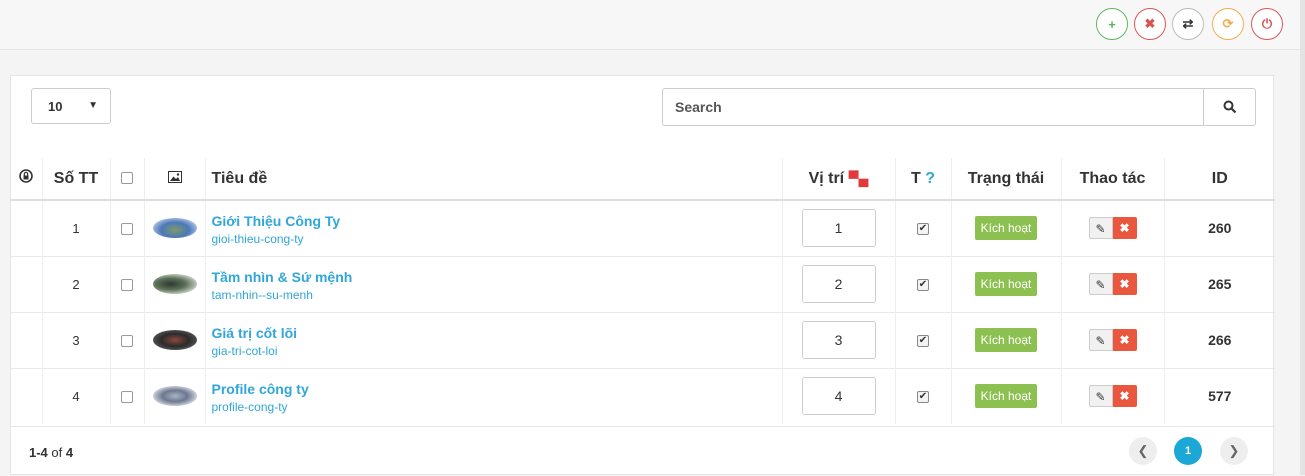 The height and width of the screenshot is (476, 1305). I want to click on position-cell: 3, so click(839, 339).